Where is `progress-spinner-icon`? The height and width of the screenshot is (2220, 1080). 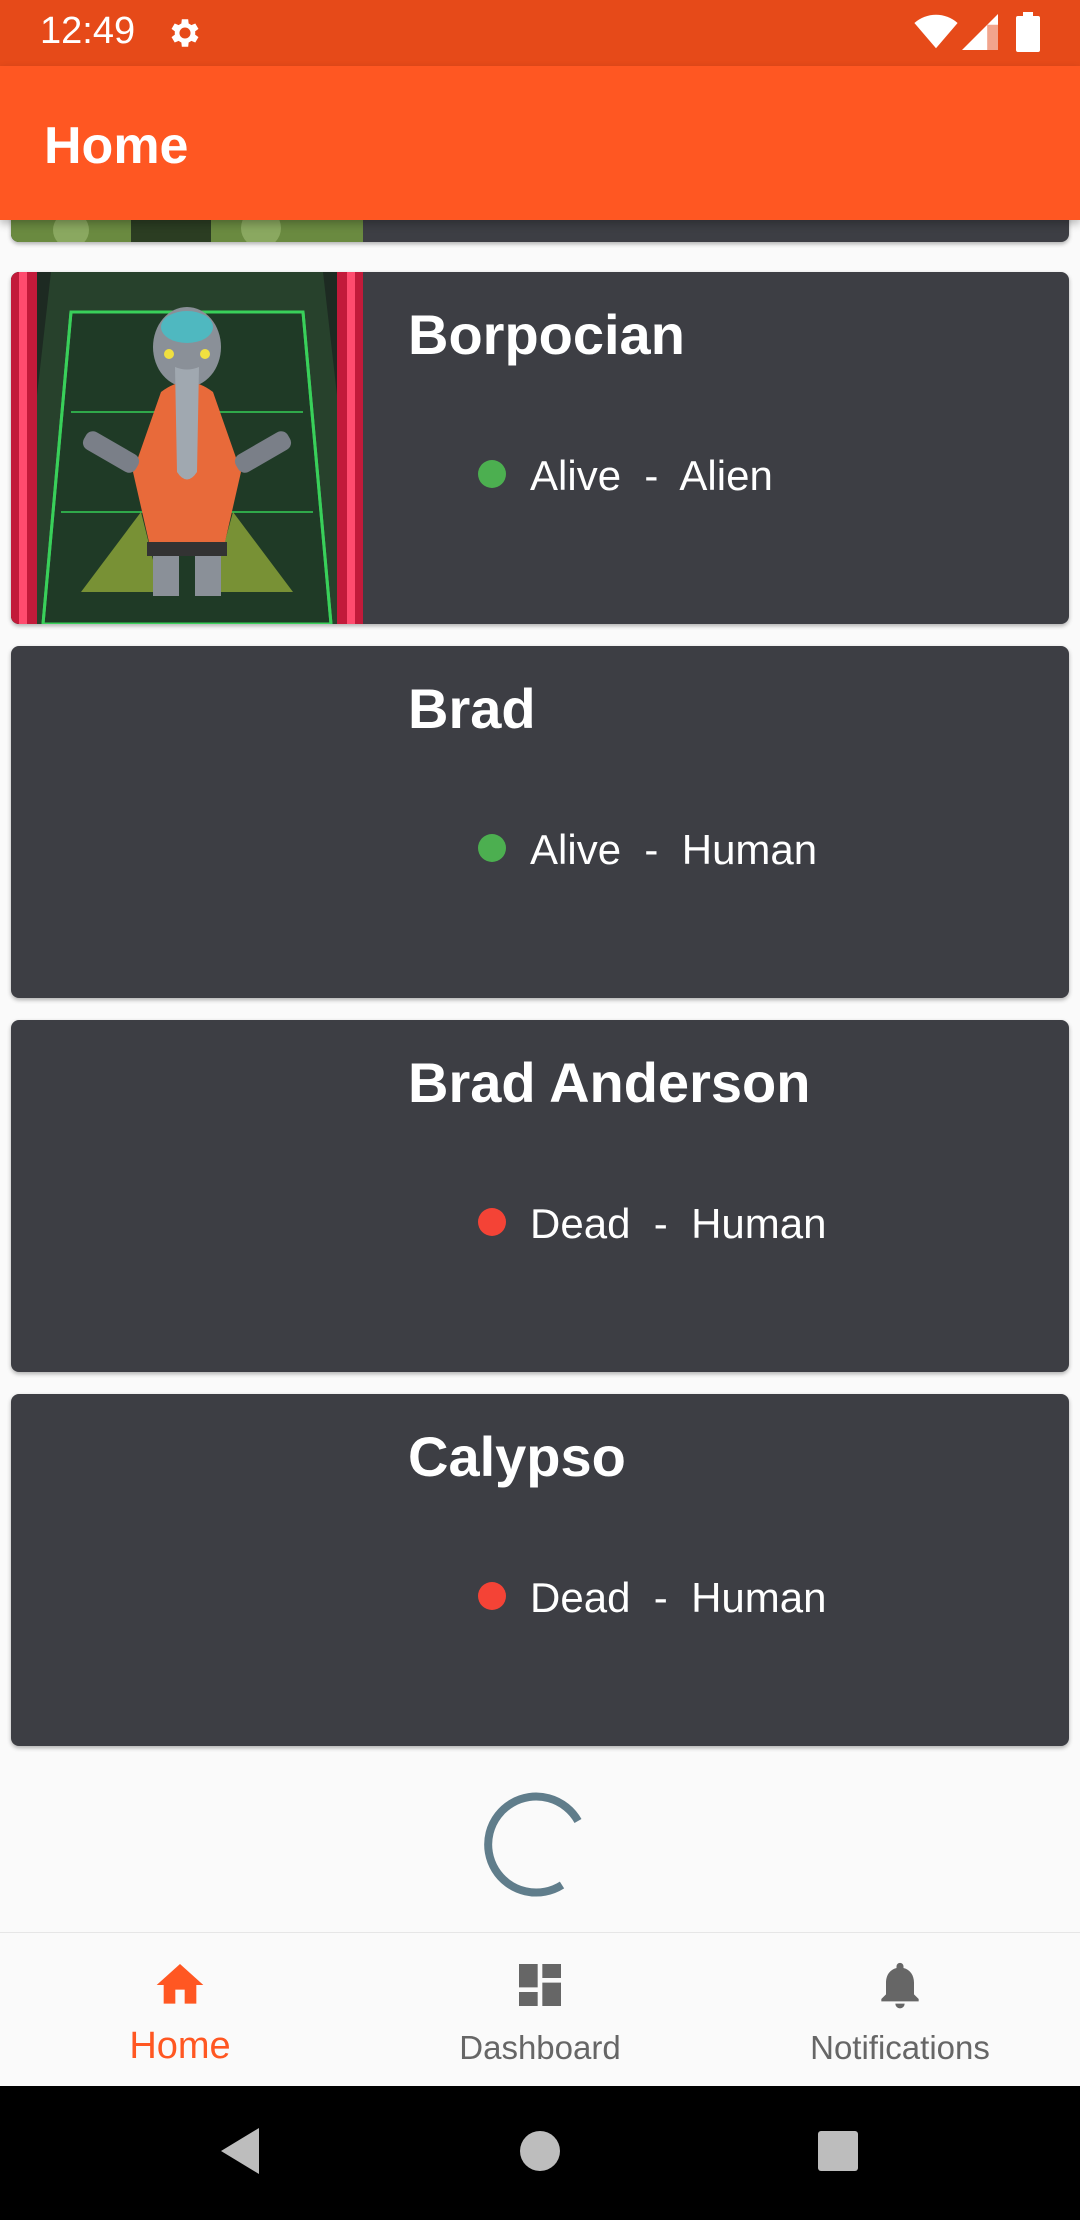
progress-spinner-icon is located at coordinates (533, 1844).